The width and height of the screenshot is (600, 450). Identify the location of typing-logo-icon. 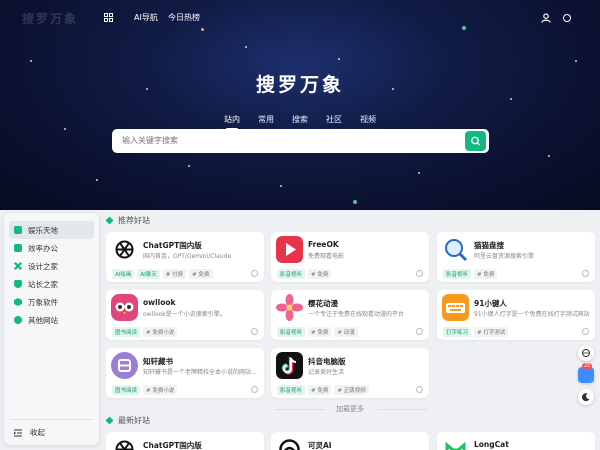
(455, 307).